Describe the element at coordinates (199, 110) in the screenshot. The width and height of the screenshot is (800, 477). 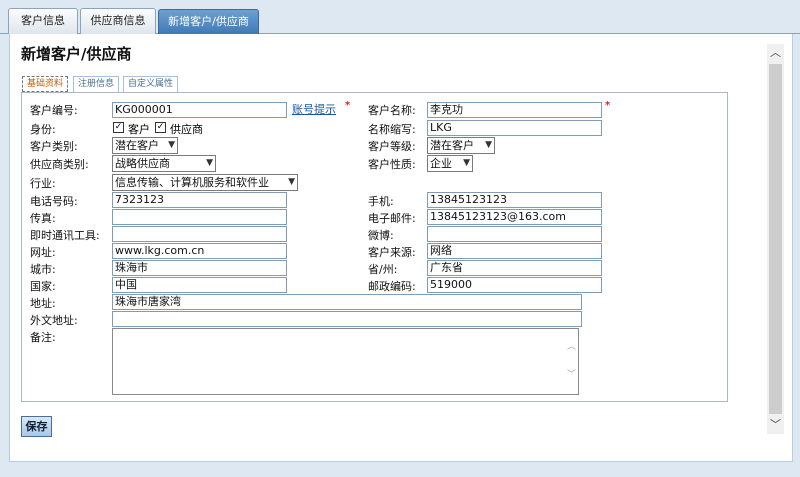
I see `customer-code-input: KG000001` at that location.